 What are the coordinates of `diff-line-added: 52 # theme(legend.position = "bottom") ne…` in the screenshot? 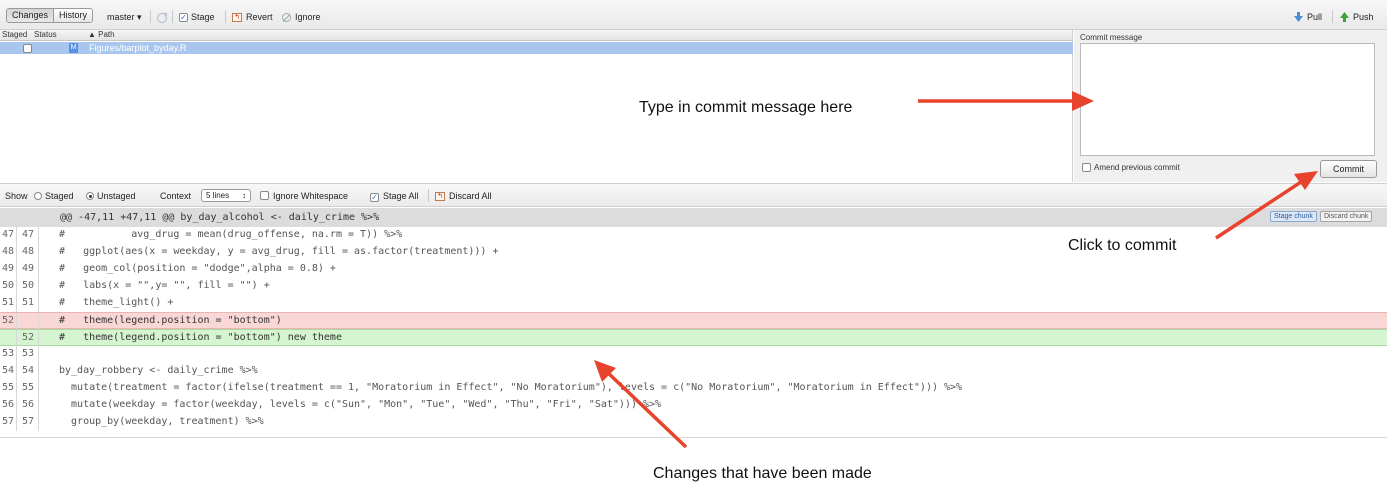 It's located at (693, 338).